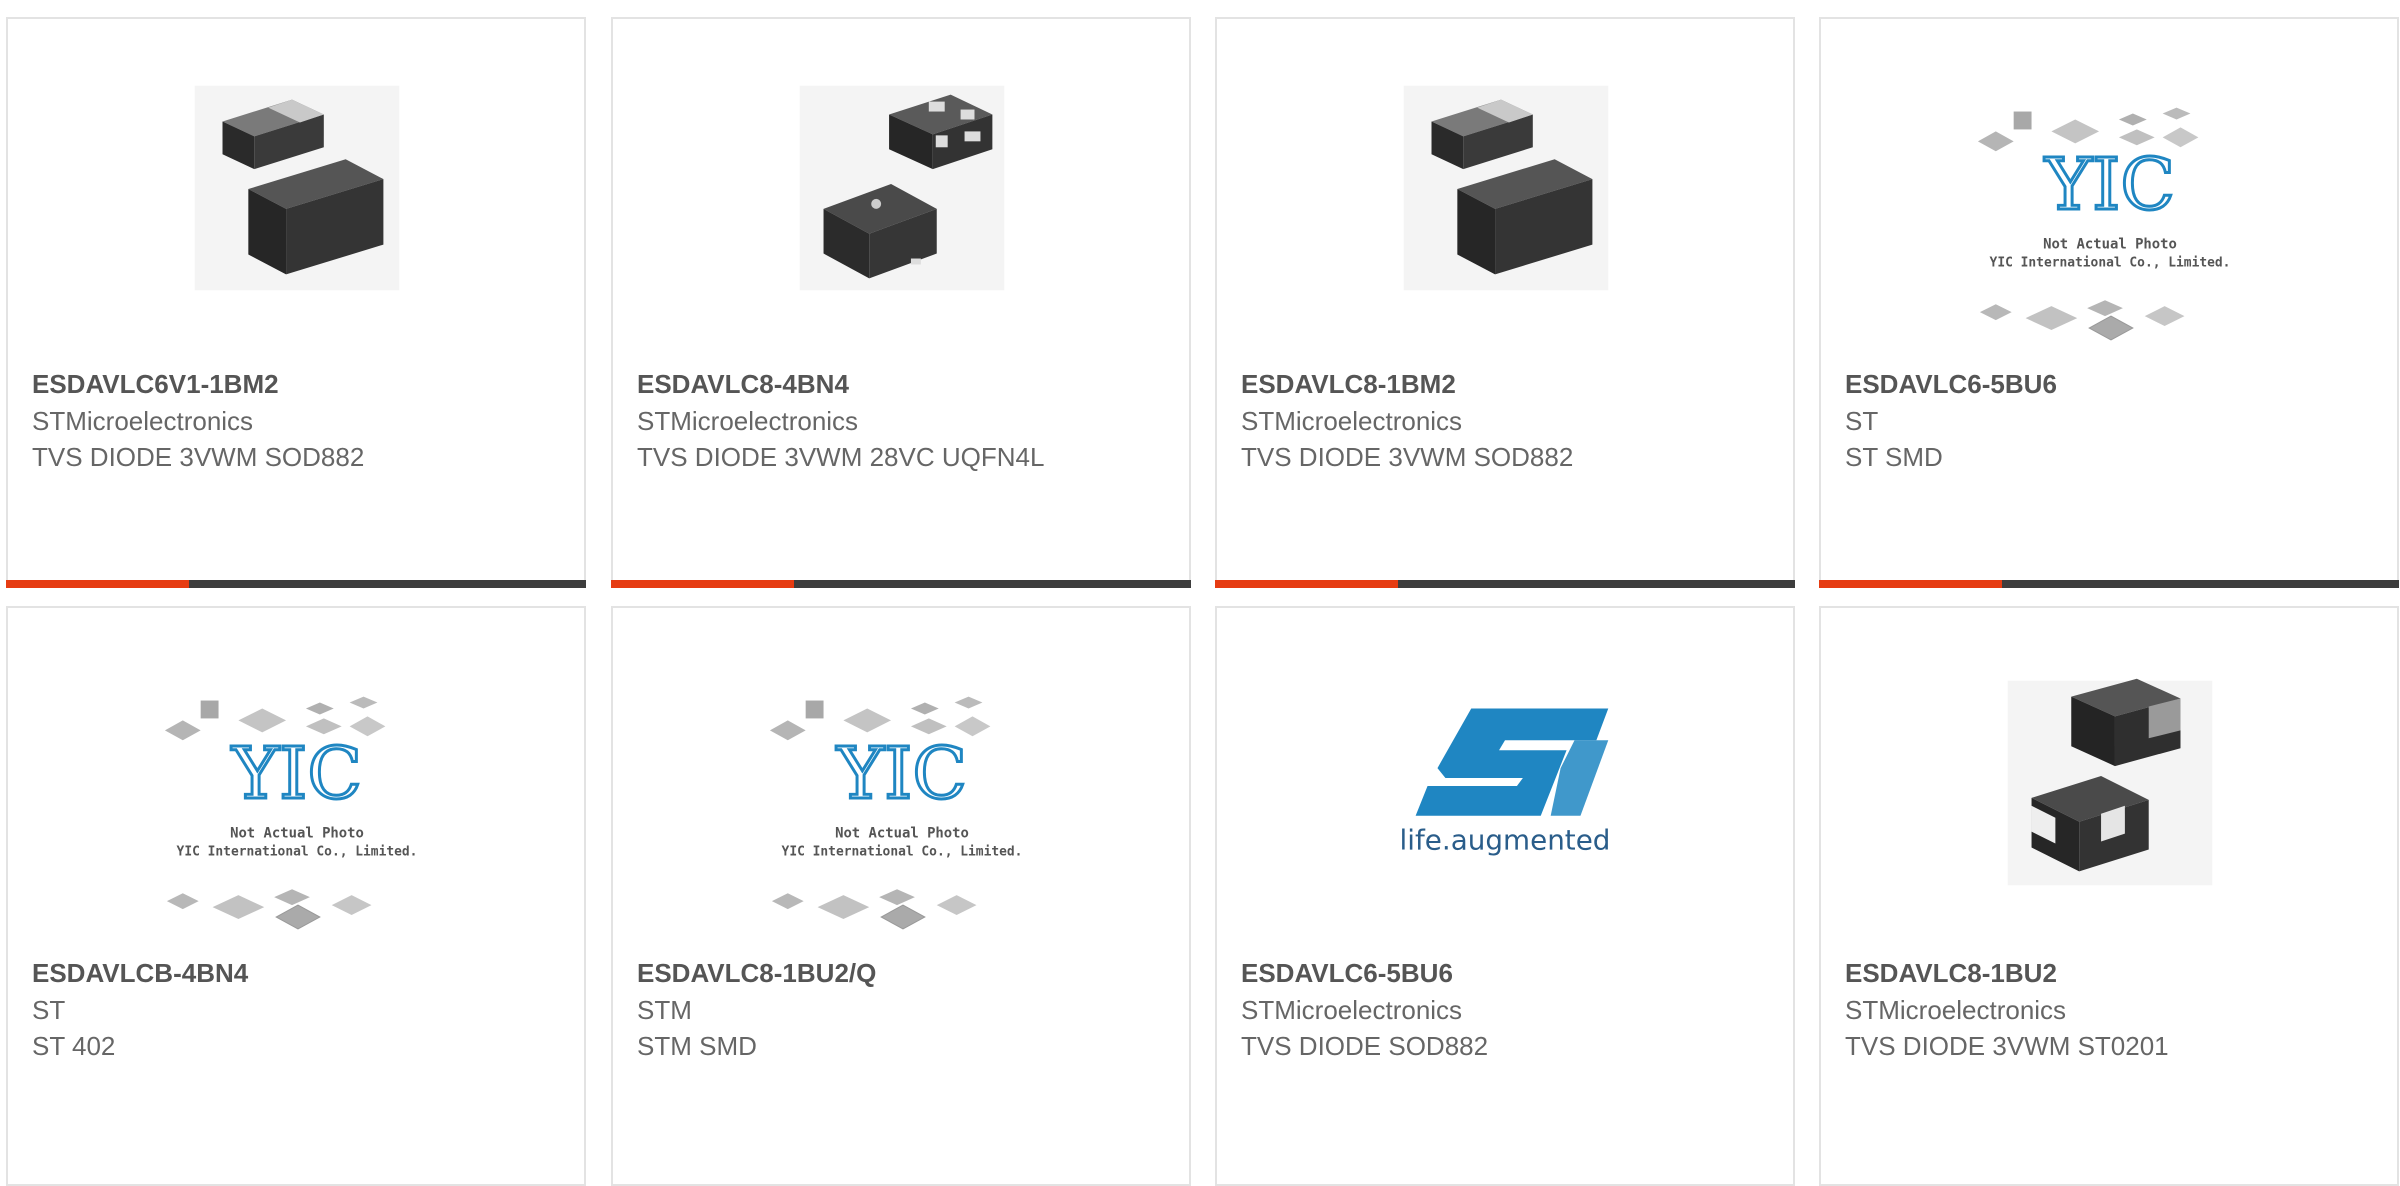 The image size is (2400, 1186). I want to click on product-image: life.augmented, so click(1505, 778).